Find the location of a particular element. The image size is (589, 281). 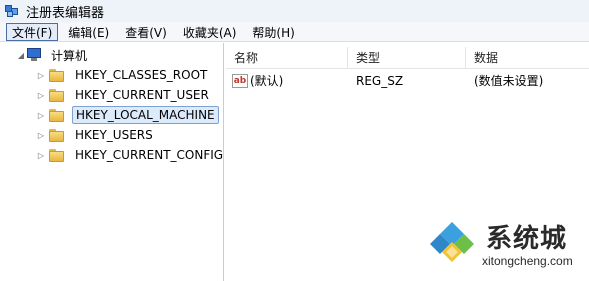

value-name-cell: ab (默认) is located at coordinates (257, 81).